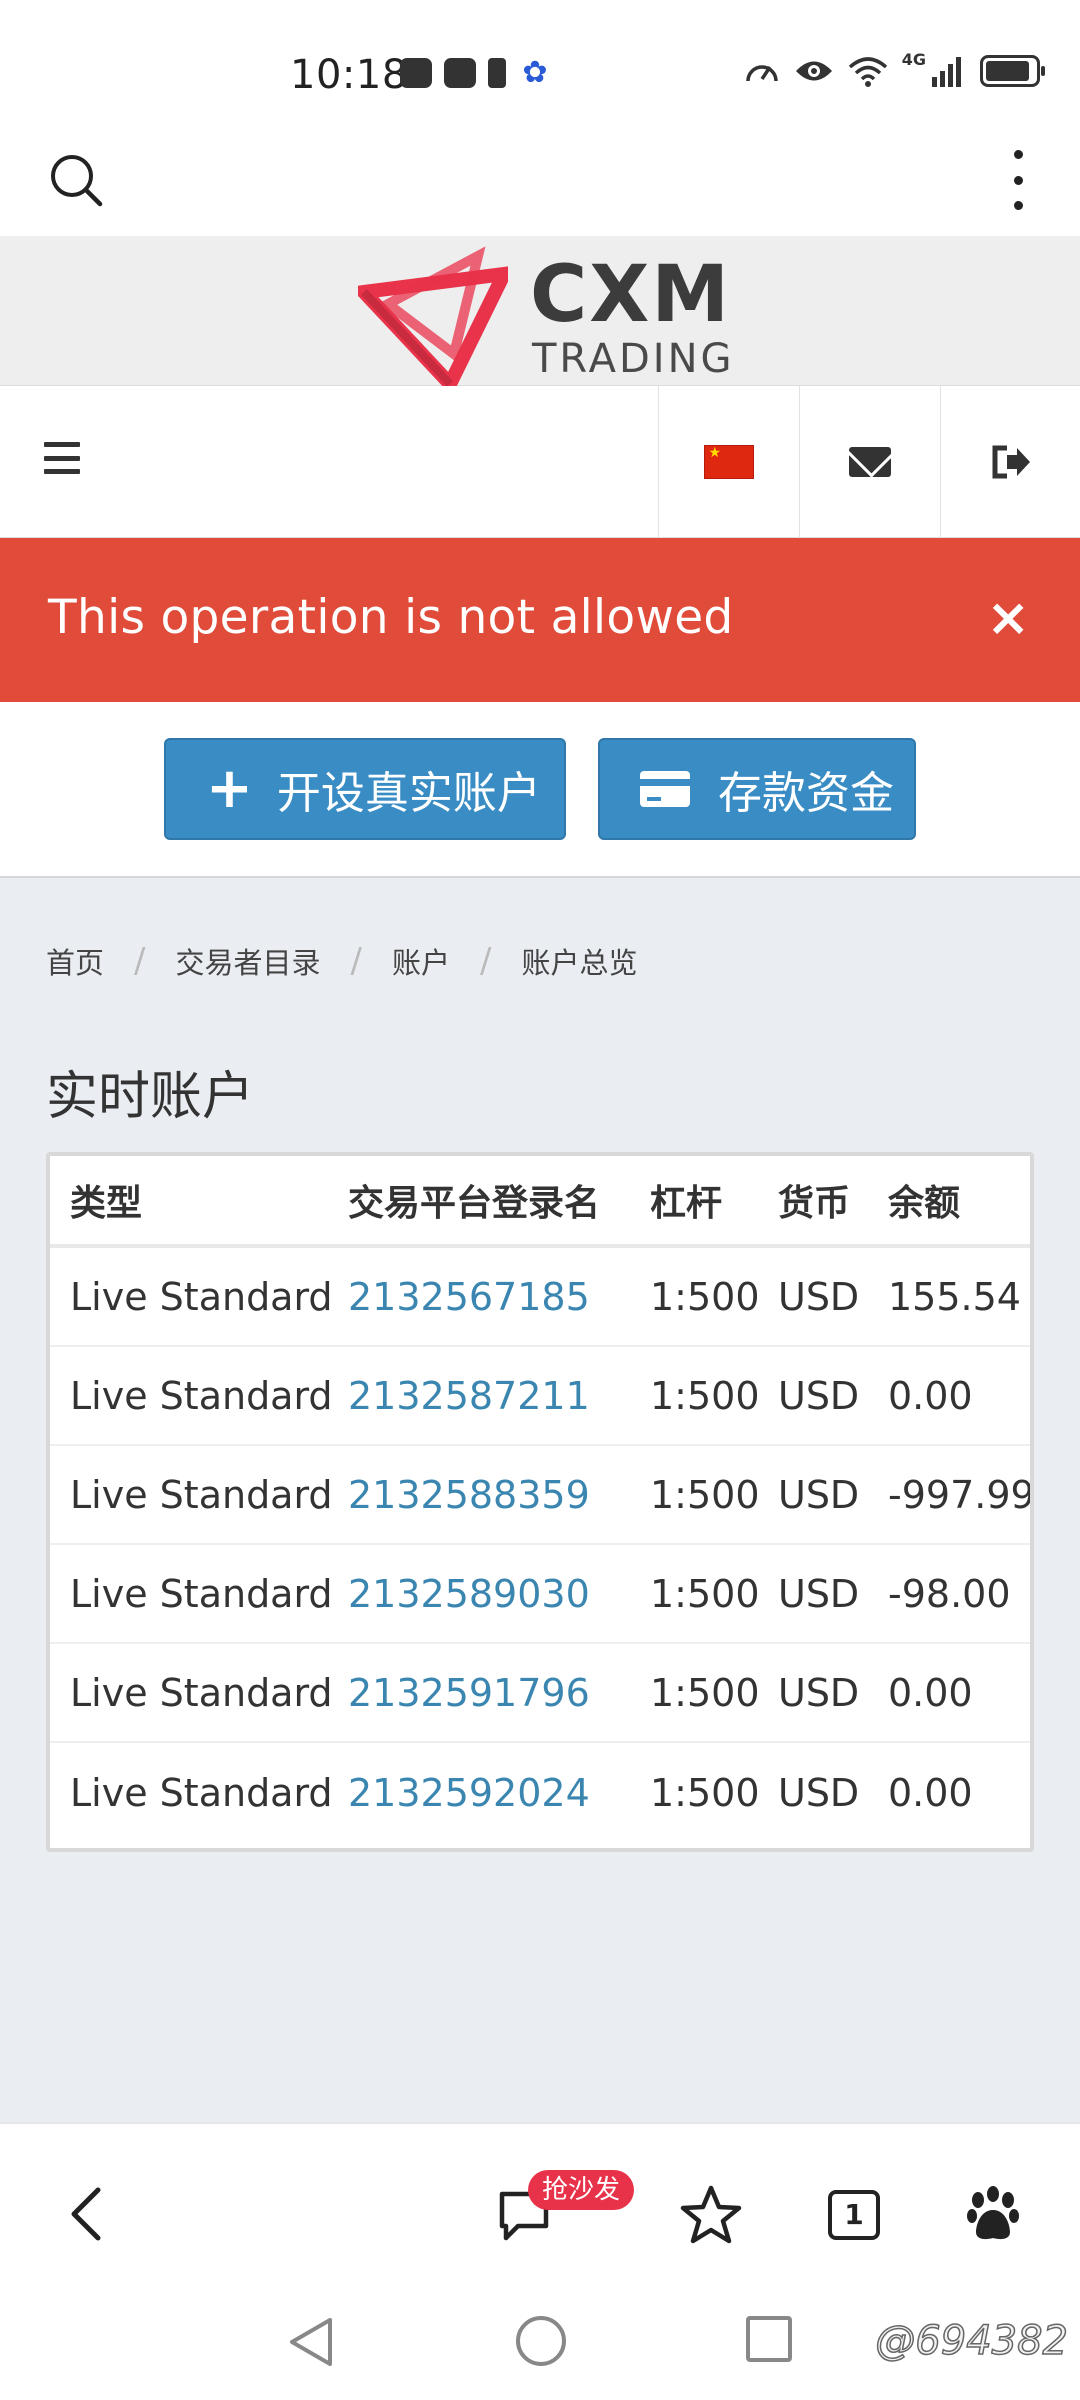  Describe the element at coordinates (711, 2215) in the screenshot. I see `star-icon` at that location.